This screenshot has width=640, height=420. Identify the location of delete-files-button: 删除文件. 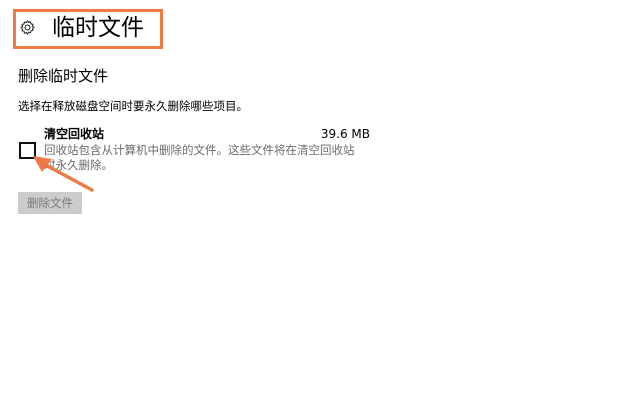
(50, 203).